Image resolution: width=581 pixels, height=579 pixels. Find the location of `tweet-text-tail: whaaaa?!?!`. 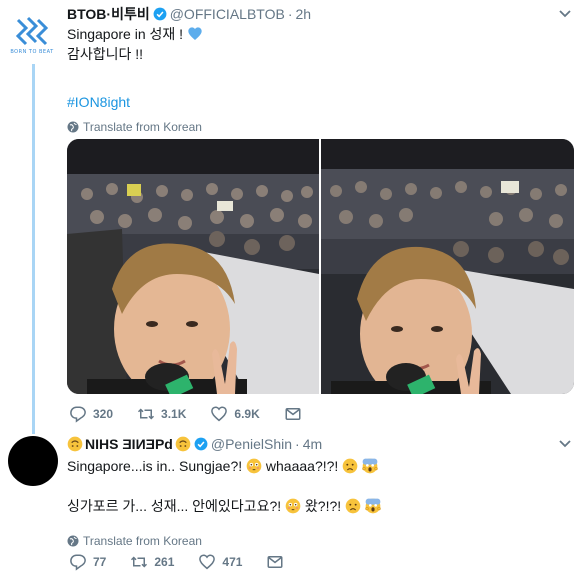

tweet-text-tail: whaaaa?!?! is located at coordinates (302, 466).